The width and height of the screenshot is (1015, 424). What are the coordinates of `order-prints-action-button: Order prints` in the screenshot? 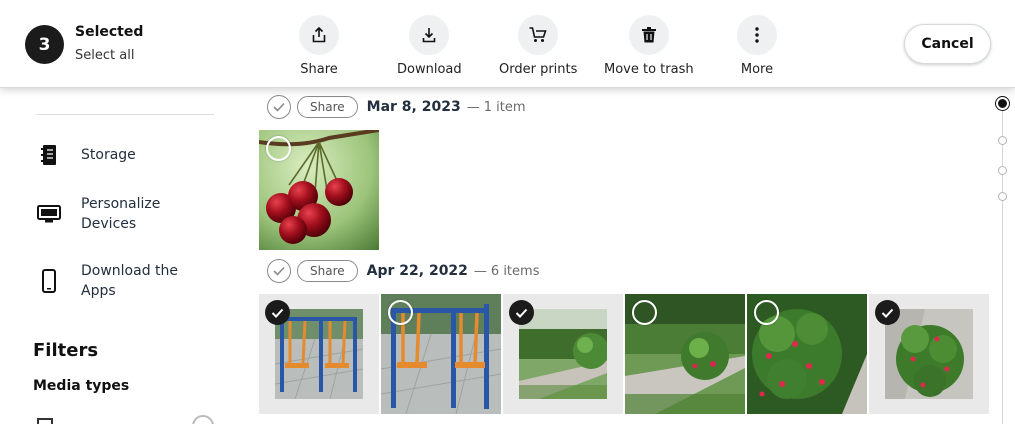 It's located at (538, 46).